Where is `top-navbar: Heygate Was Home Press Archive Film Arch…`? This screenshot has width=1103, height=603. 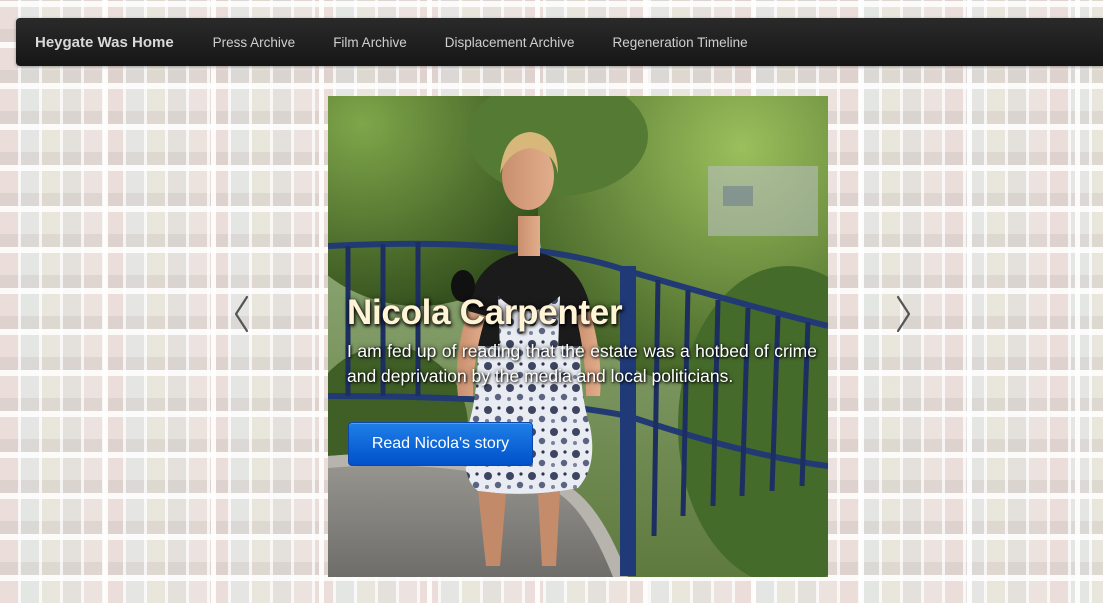 top-navbar: Heygate Was Home Press Archive Film Arch… is located at coordinates (559, 42).